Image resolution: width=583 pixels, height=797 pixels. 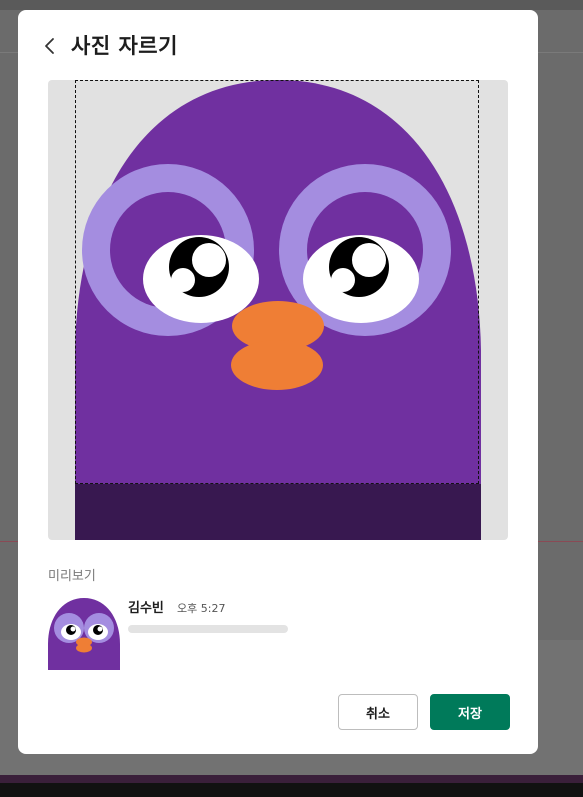 I want to click on preview-avatar, so click(x=84, y=634).